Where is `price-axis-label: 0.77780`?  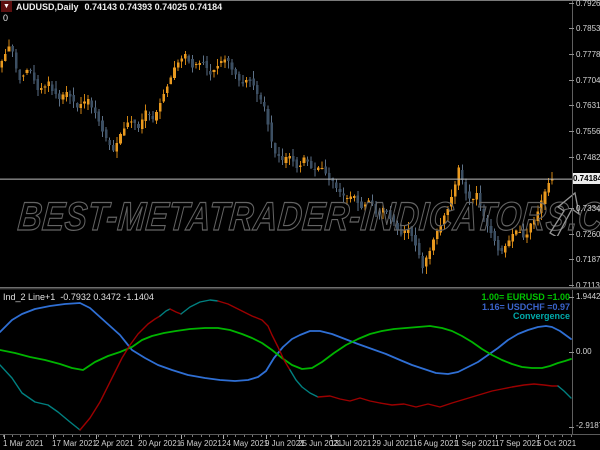 price-axis-label: 0.77780 is located at coordinates (588, 55).